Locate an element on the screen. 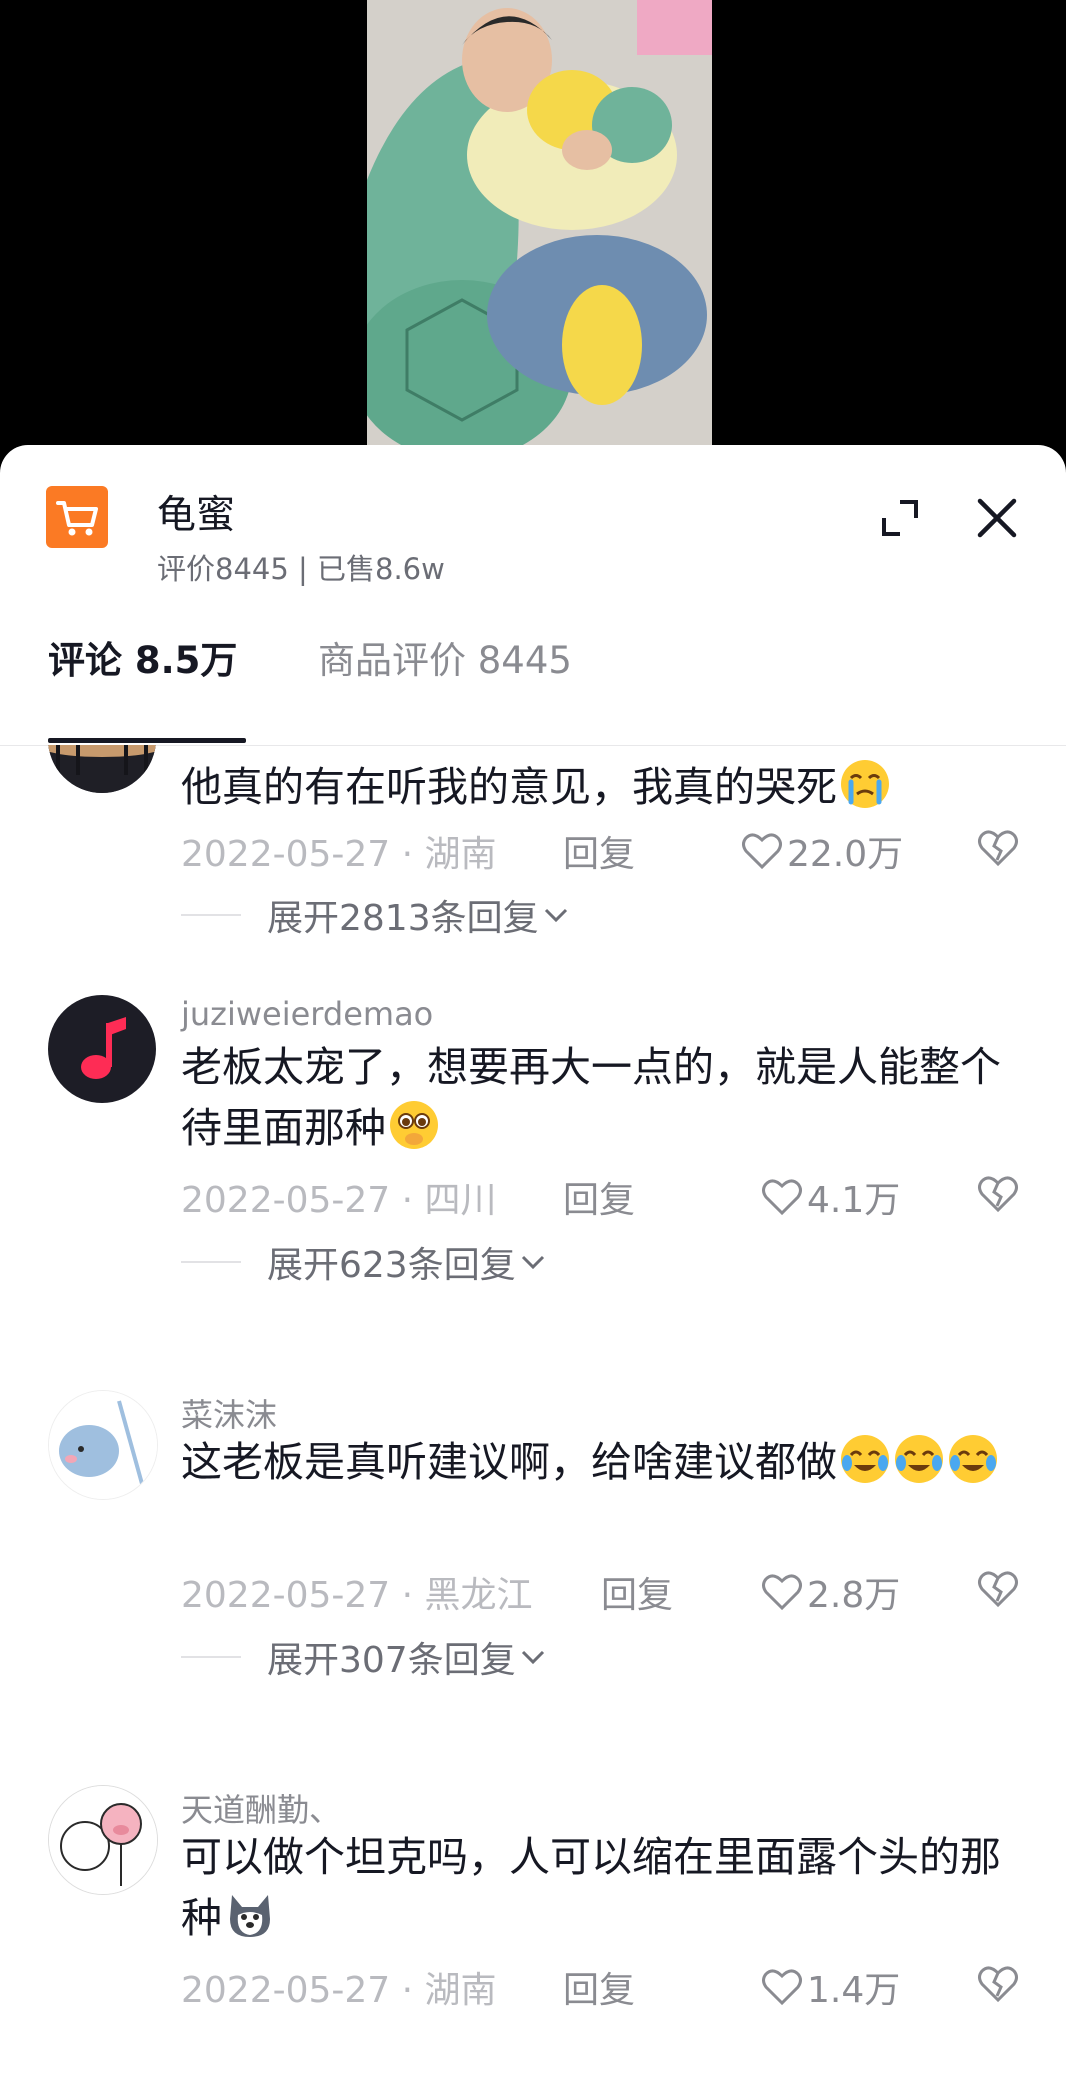 This screenshot has height=2075, width=1066. comment-meta: 2022-05-27 · 黑龙江 回复 2.8万 is located at coordinates (611, 1591).